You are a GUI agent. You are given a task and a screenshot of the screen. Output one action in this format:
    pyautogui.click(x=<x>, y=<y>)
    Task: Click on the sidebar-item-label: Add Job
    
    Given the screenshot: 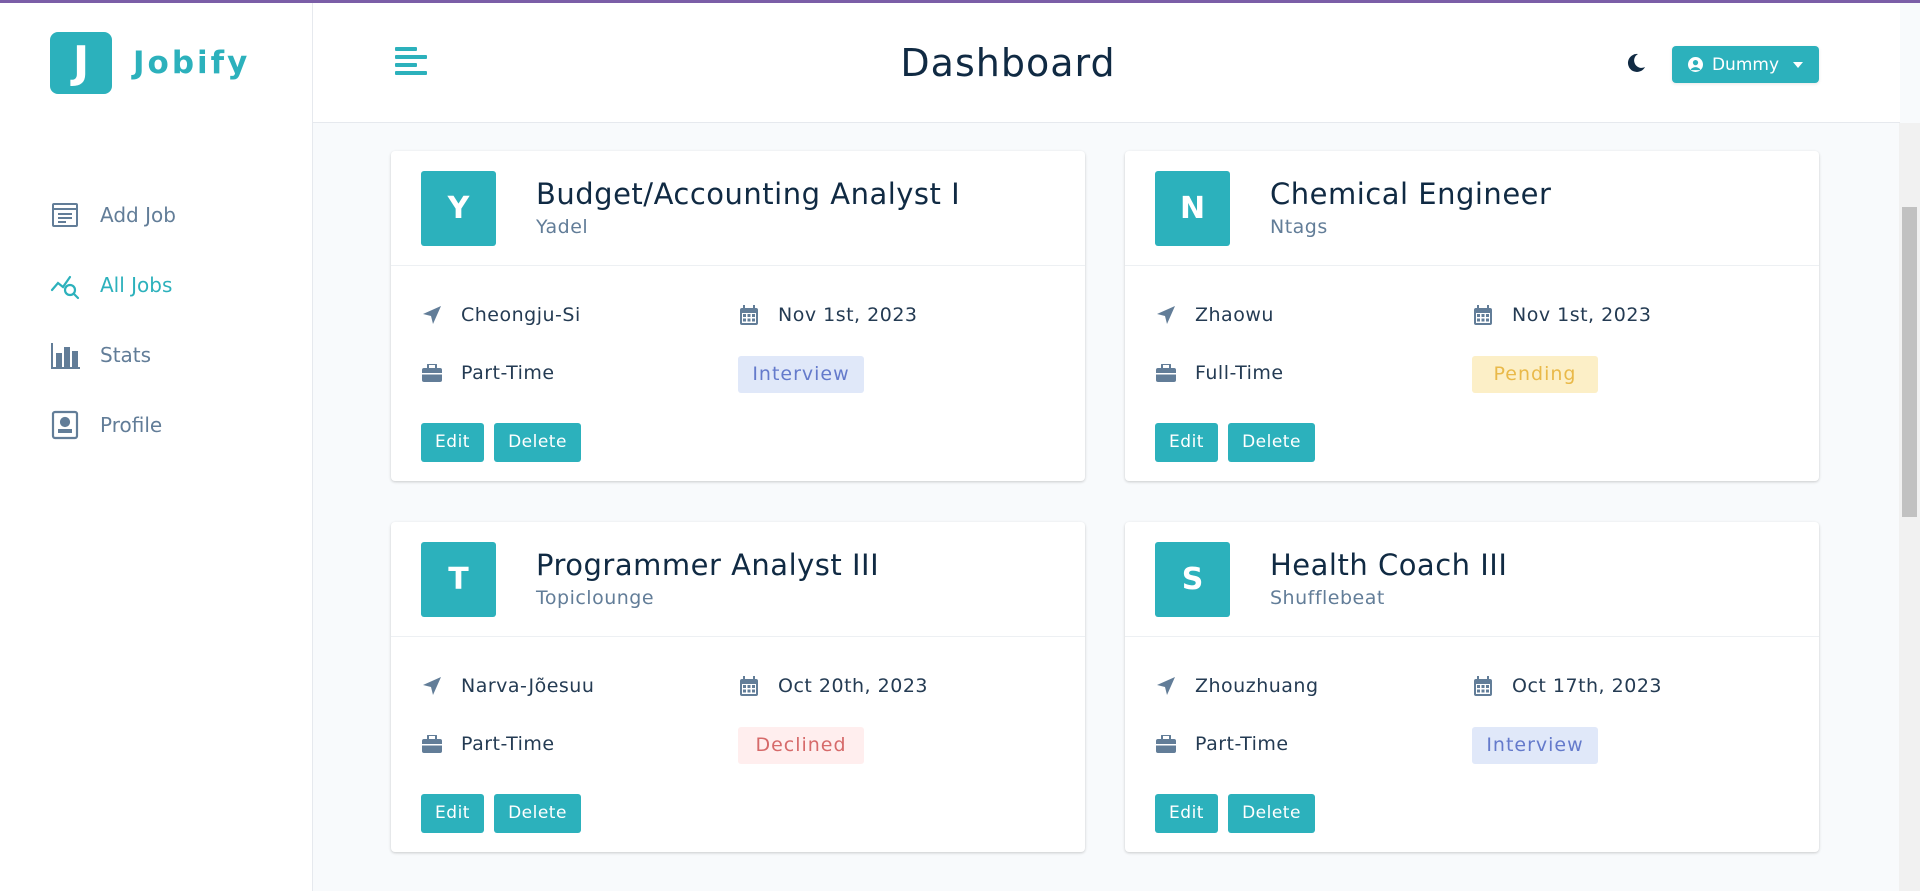 What is the action you would take?
    pyautogui.click(x=138, y=215)
    